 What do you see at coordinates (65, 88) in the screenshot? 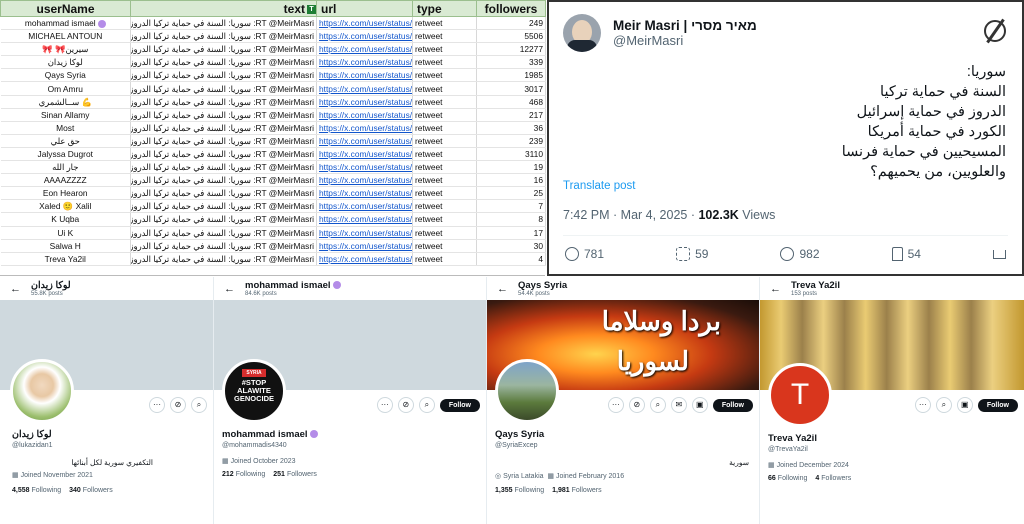
I see `cell-username: Om Amru` at bounding box center [65, 88].